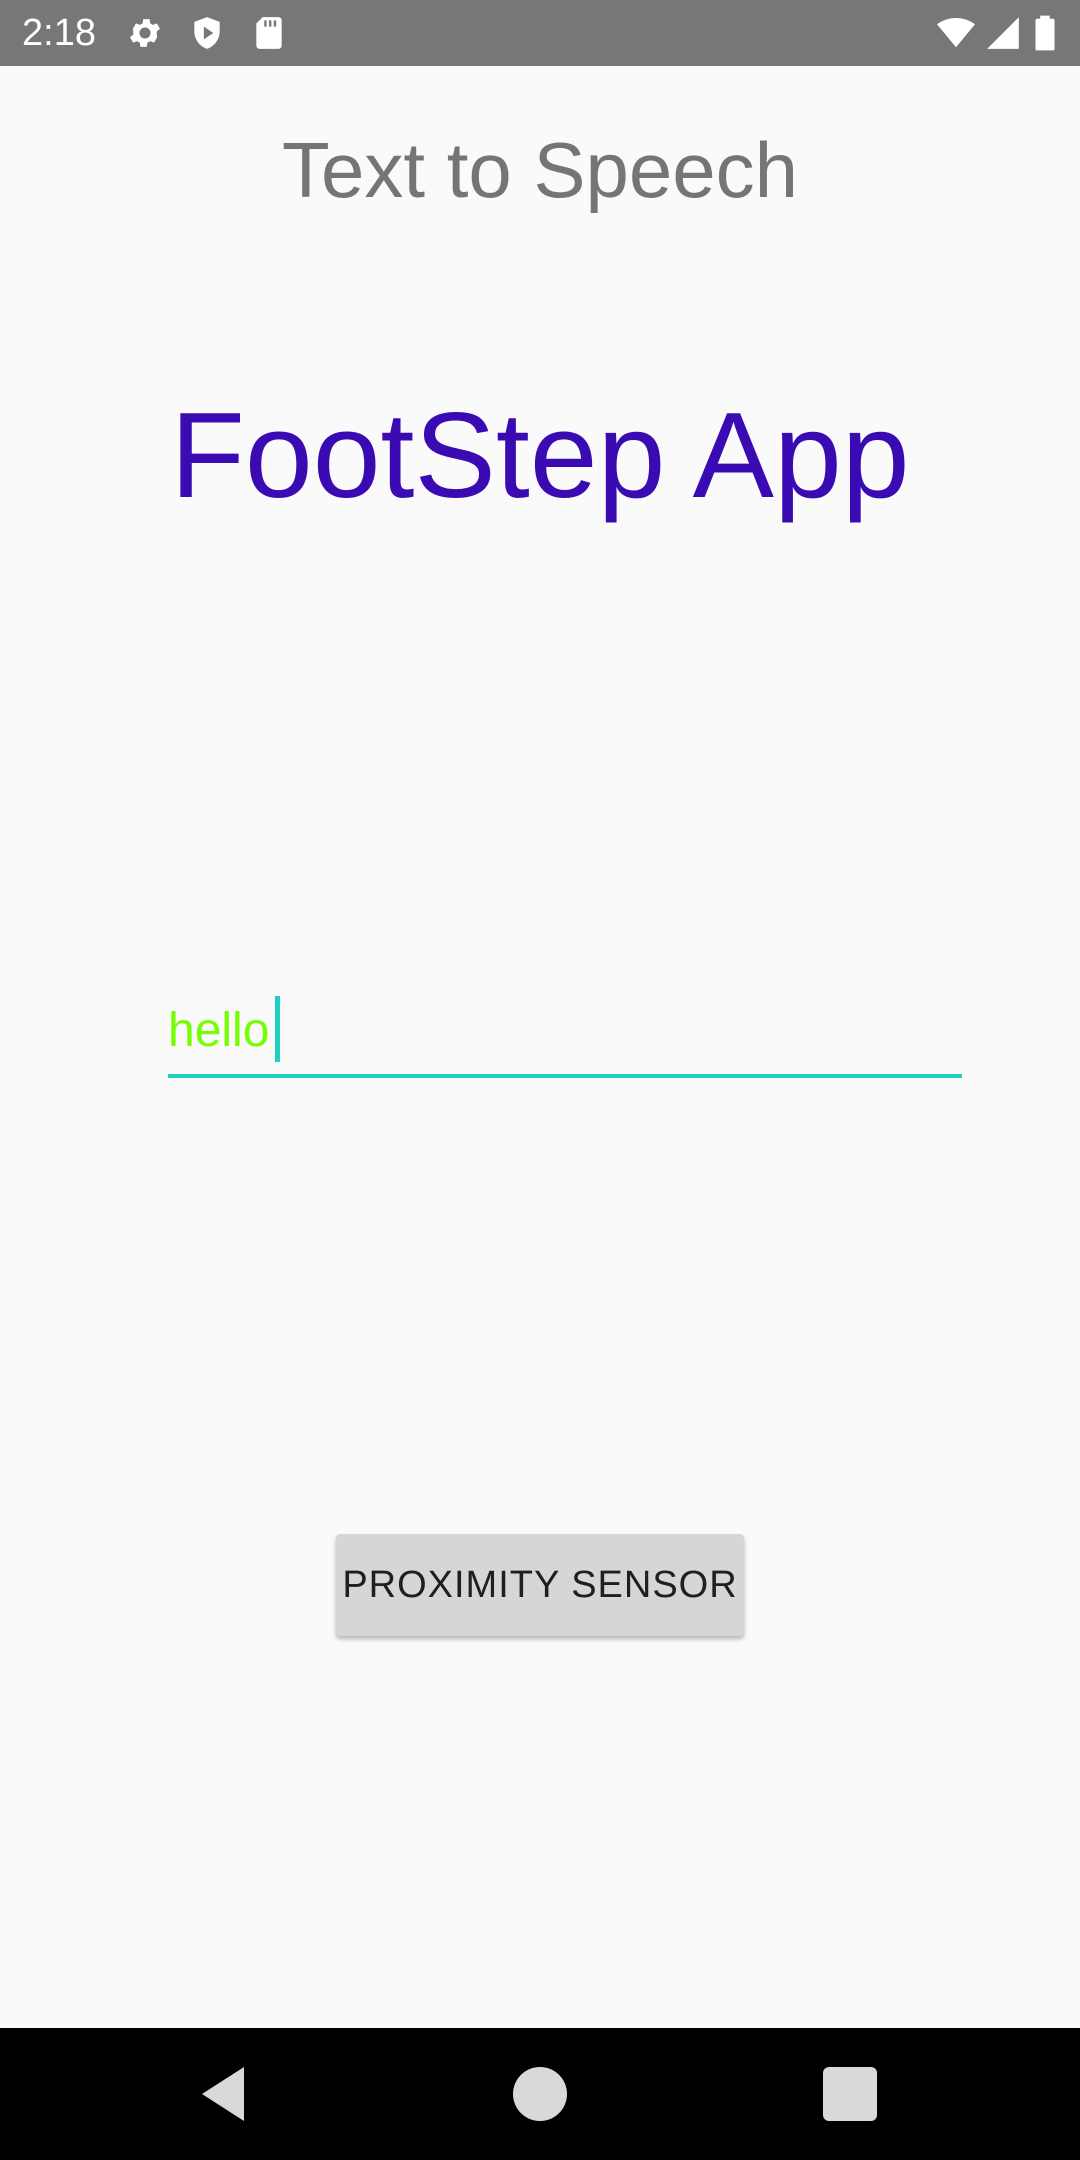 The height and width of the screenshot is (2160, 1080). I want to click on navigation-bar, so click(540, 2094).